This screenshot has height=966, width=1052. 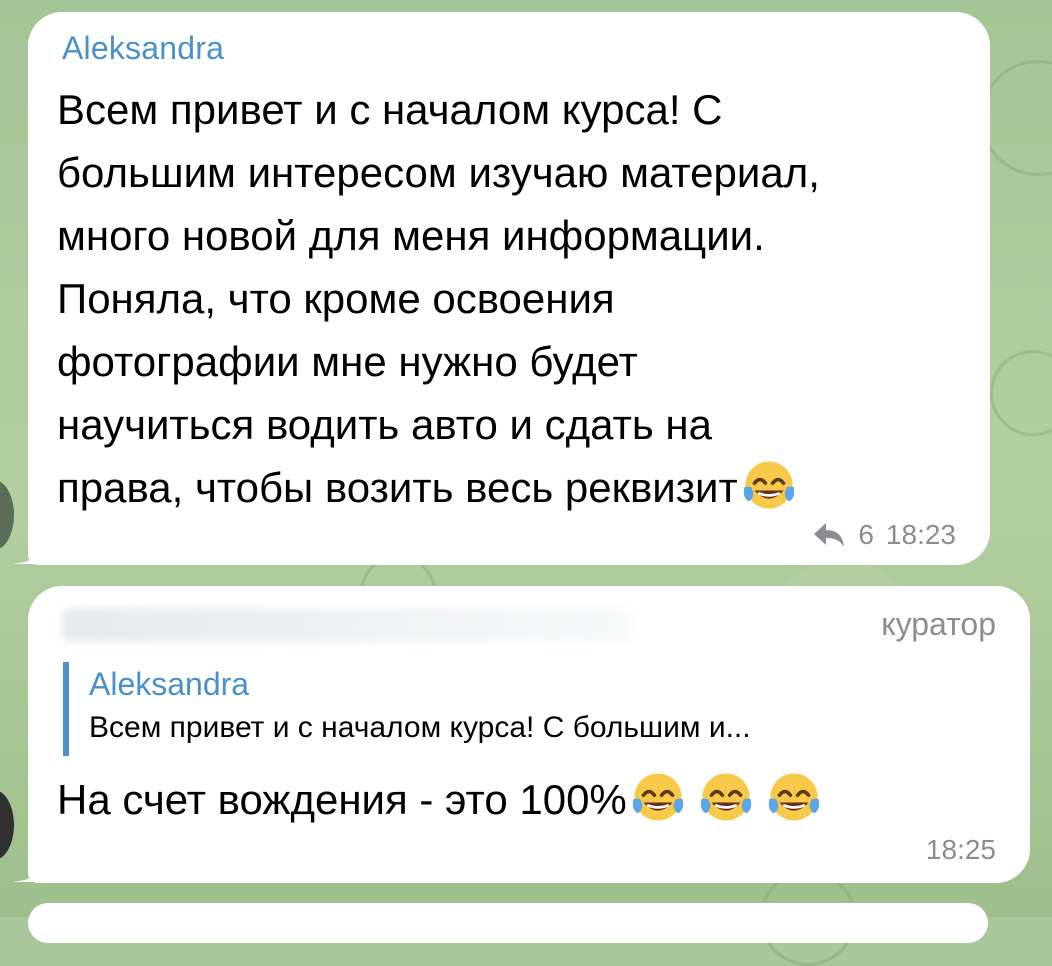 I want to click on reply-sender-name: Aleksandra, so click(x=169, y=684).